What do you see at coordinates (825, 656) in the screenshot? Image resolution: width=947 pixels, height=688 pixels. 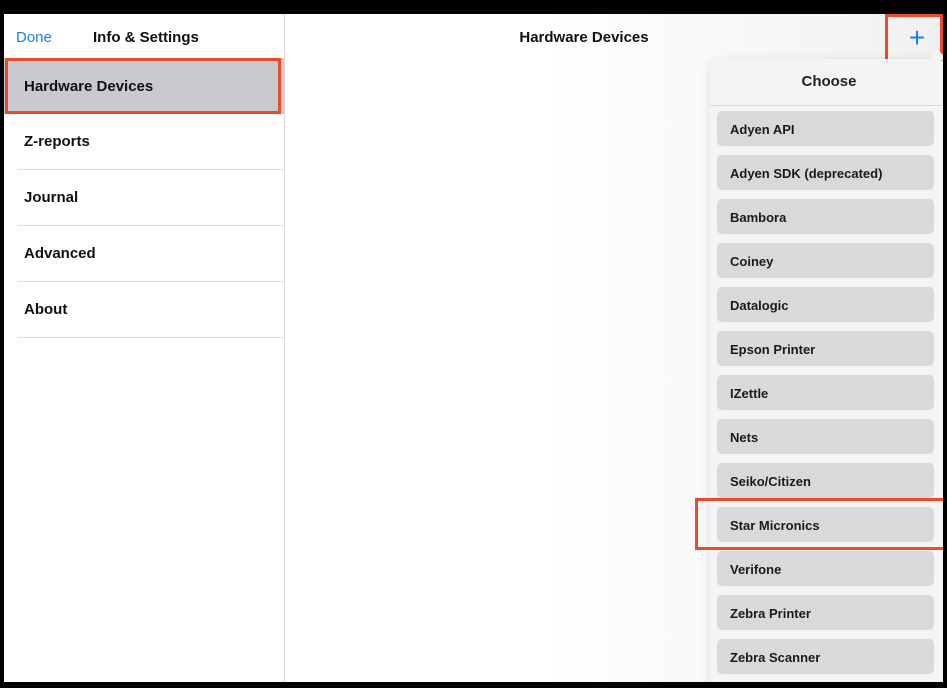 I see `option-zebra-scanner: Zebra Scanner` at bounding box center [825, 656].